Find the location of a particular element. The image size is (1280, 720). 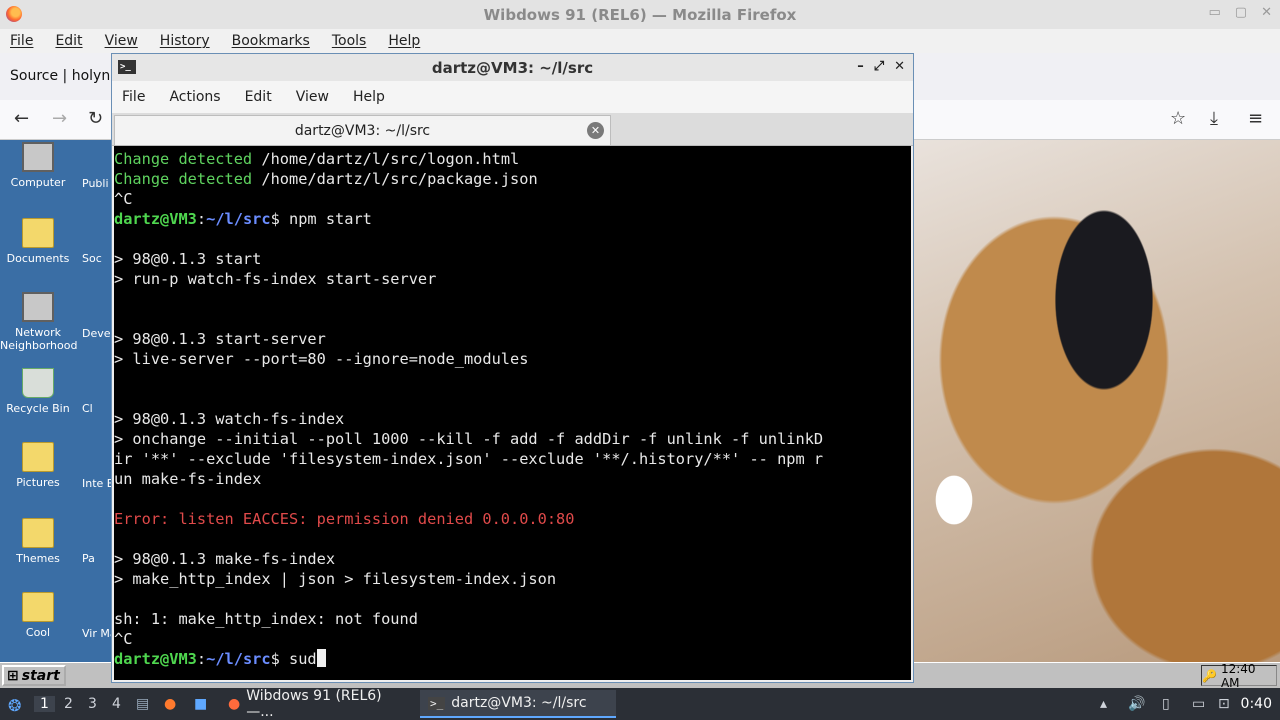

terminal-tab-label: dartz@VM3: ~/l/src is located at coordinates (362, 130).